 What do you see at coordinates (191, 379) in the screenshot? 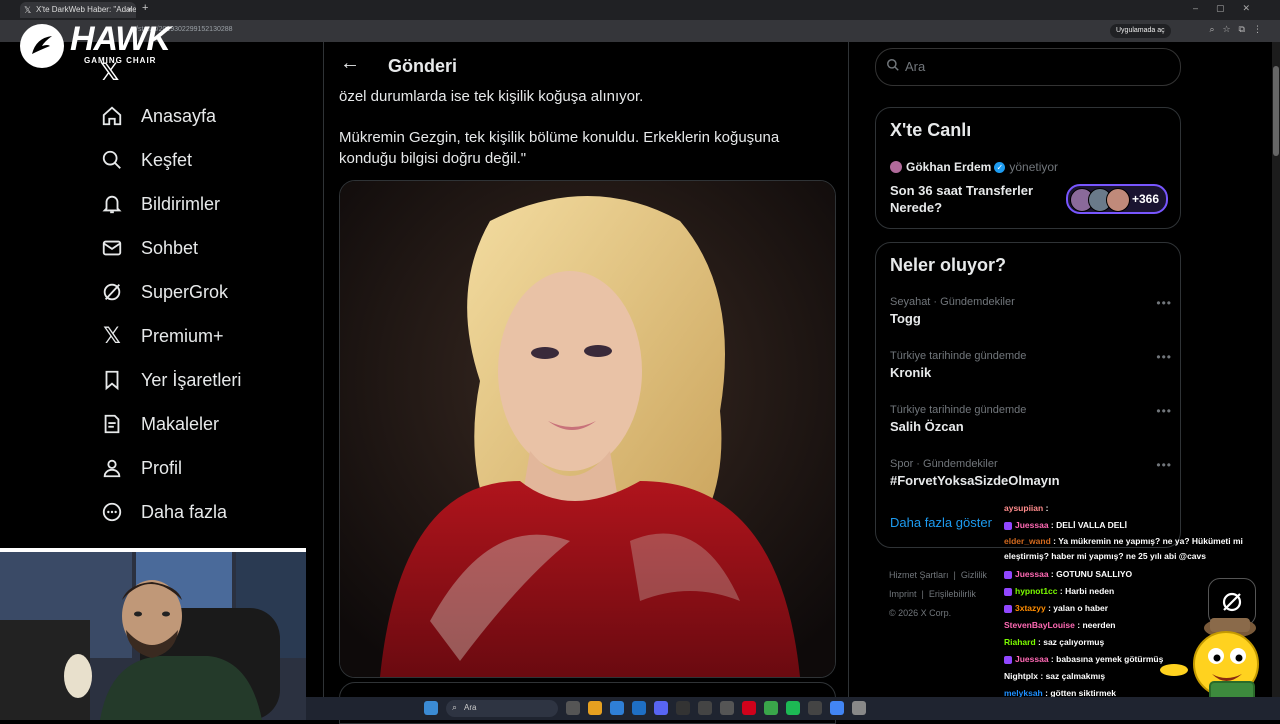
I see `sidebar-item-label: Yer İşaretleri` at bounding box center [191, 379].